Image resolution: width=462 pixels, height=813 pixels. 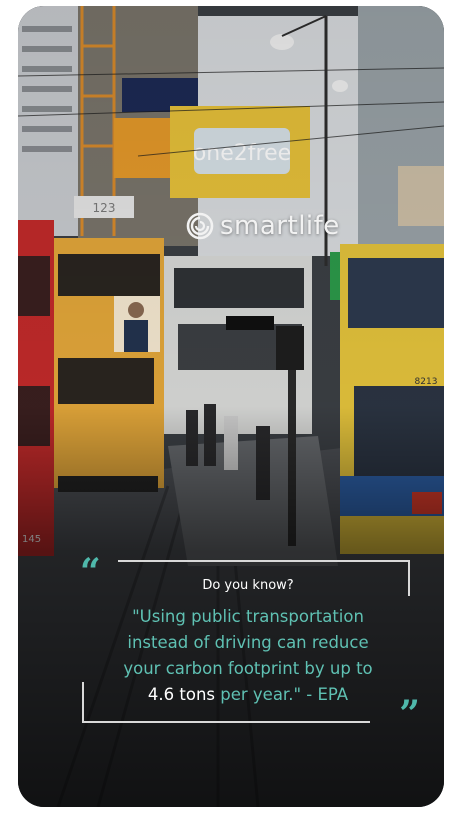 I want to click on quote-line-2: instead of driving can reduce, so click(x=248, y=642).